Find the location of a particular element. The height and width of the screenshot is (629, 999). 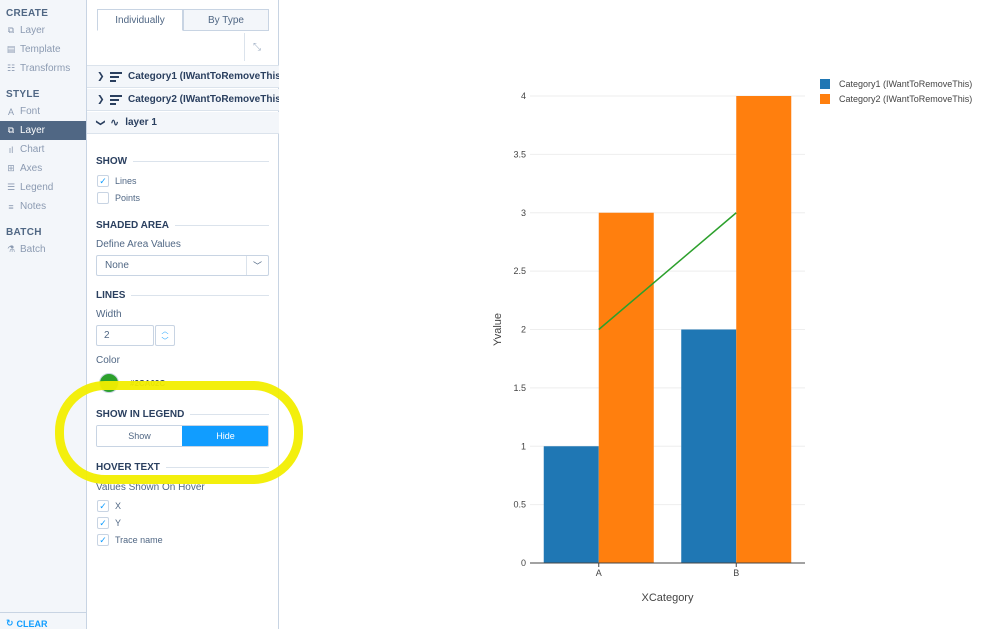

color-swatch is located at coordinates (109, 383).